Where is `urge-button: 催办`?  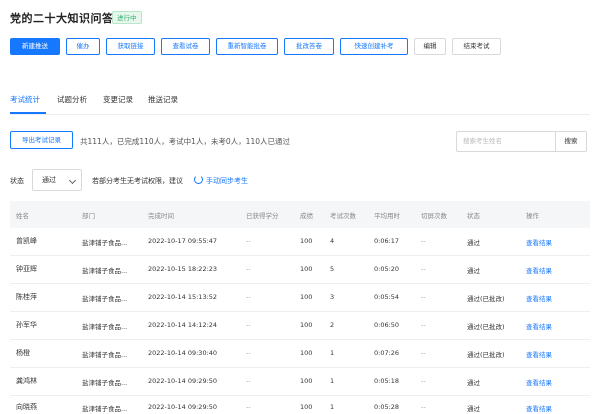 urge-button: 催办 is located at coordinates (83, 46).